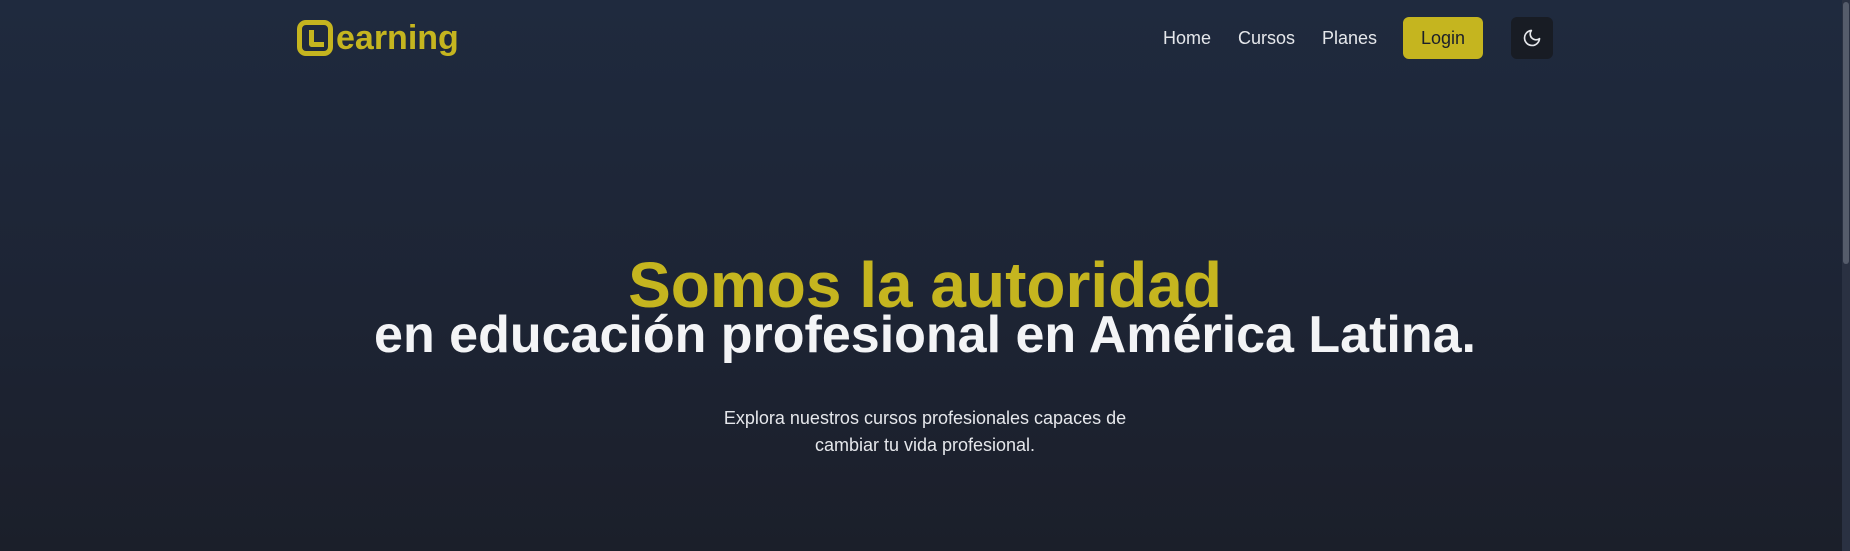 The image size is (1850, 551). I want to click on nav-link-planes: Planes, so click(1349, 38).